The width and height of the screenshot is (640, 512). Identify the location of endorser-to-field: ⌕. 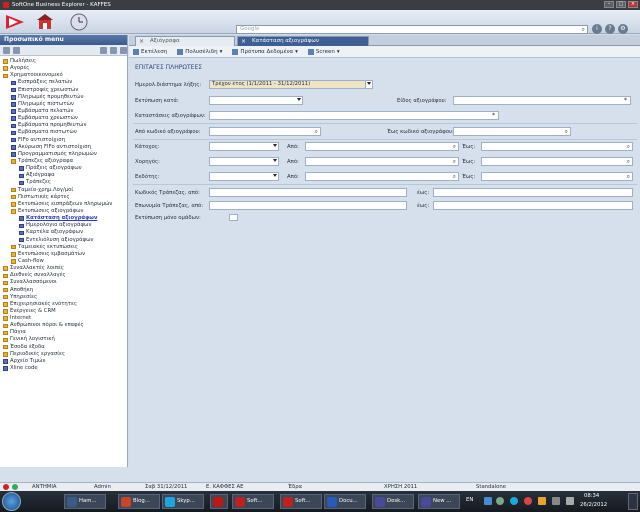
(557, 176).